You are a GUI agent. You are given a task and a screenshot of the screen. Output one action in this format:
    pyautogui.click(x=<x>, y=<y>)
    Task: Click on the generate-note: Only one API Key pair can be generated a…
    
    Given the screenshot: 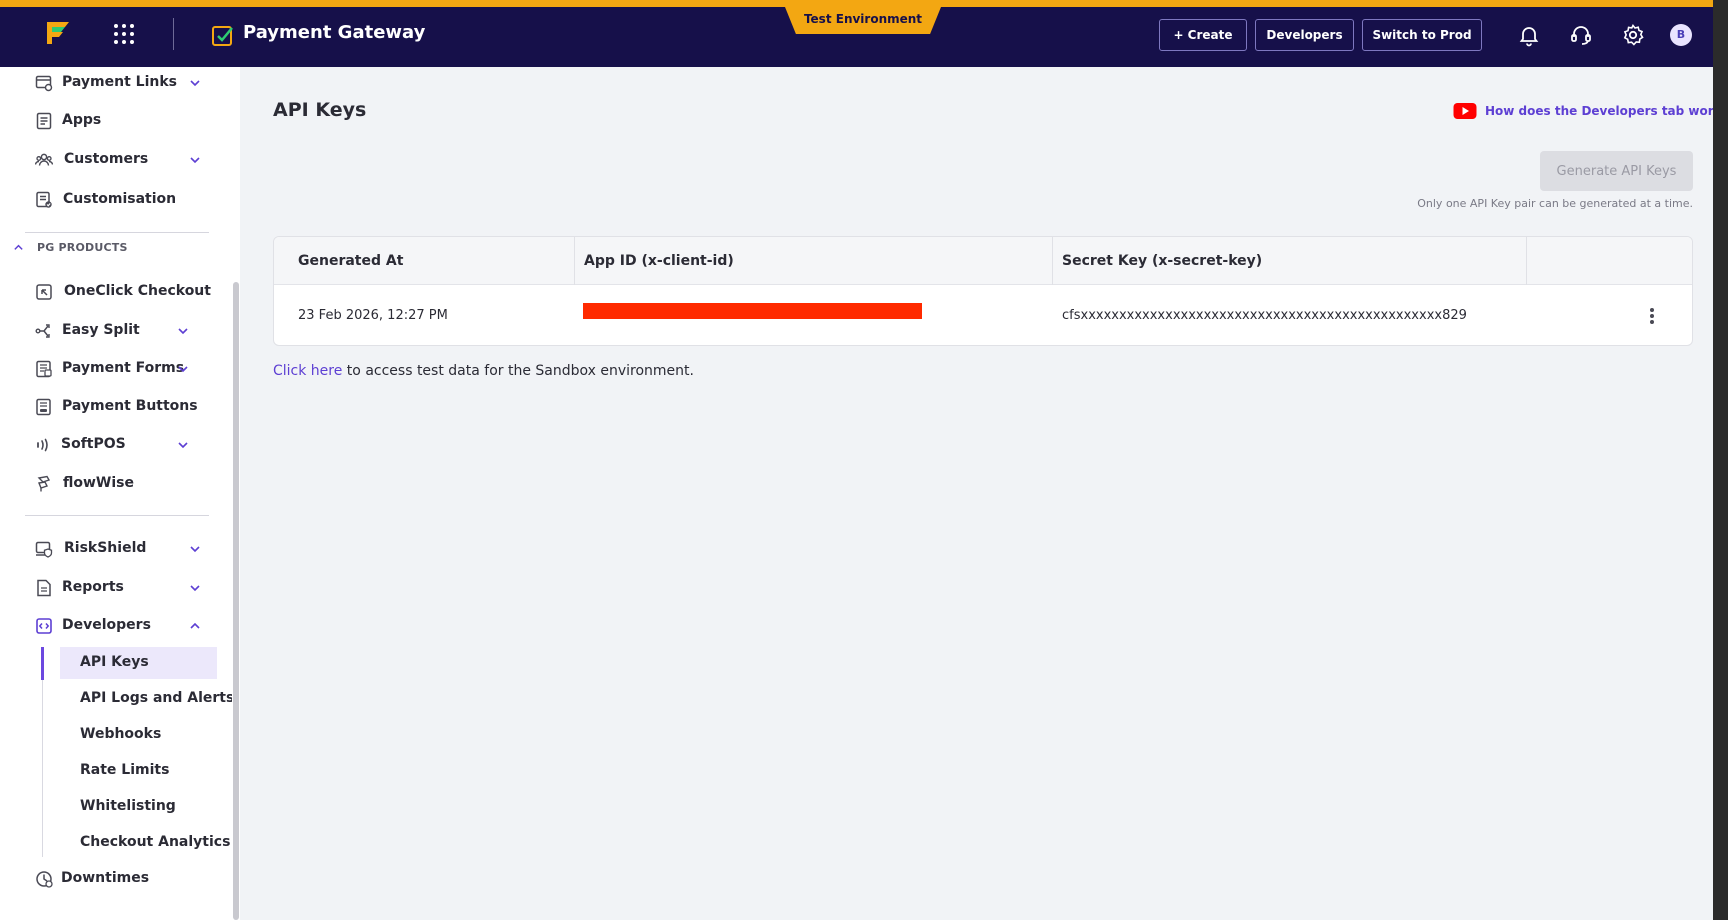 What is the action you would take?
    pyautogui.click(x=1555, y=203)
    